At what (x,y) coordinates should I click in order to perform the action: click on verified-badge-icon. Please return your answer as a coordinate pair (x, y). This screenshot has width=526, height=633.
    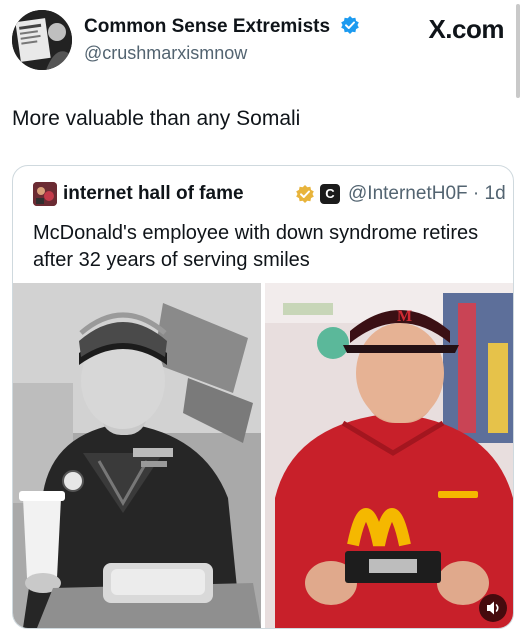
    Looking at the image, I should click on (350, 28).